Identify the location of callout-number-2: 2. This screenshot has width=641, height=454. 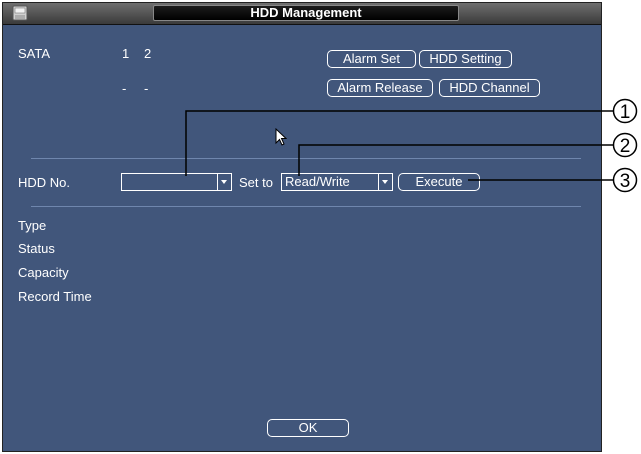
(625, 146).